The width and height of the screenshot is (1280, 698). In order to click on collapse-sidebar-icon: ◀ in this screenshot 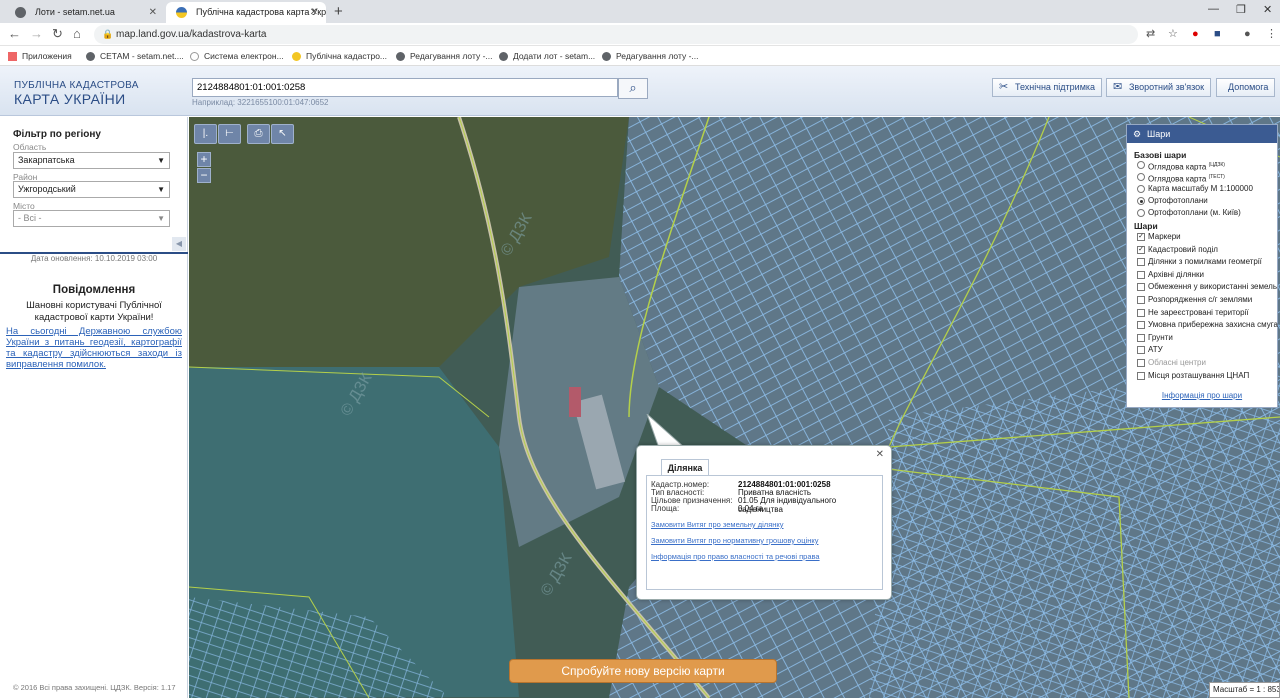, I will do `click(179, 244)`.